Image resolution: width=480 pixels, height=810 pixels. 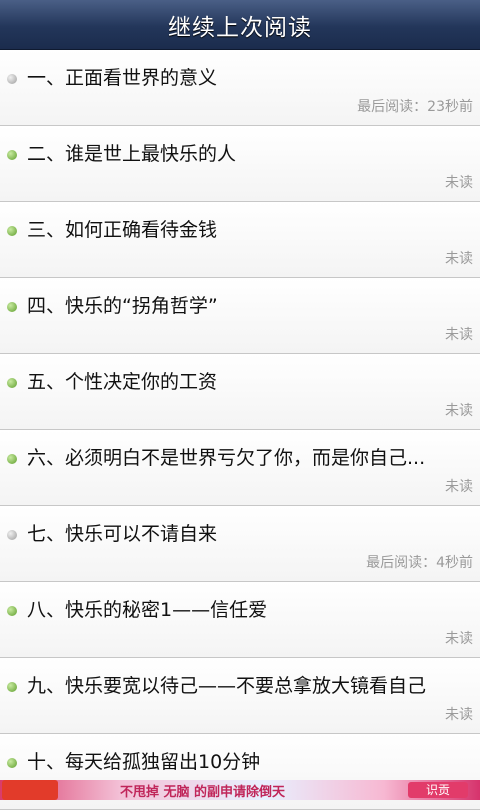 I want to click on chapter-item: 七、快乐可以不请自来 最后阅读：4秒前, so click(x=240, y=544).